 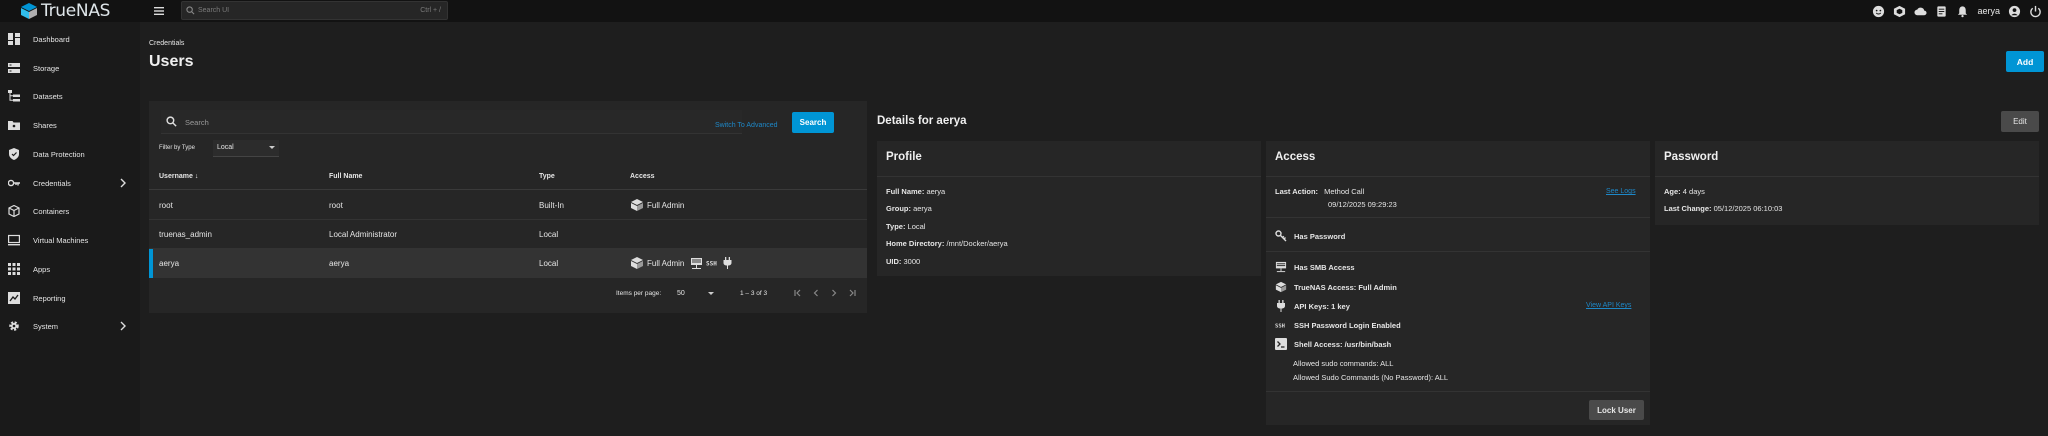 I want to click on cell-access: Full Admin, so click(x=658, y=205).